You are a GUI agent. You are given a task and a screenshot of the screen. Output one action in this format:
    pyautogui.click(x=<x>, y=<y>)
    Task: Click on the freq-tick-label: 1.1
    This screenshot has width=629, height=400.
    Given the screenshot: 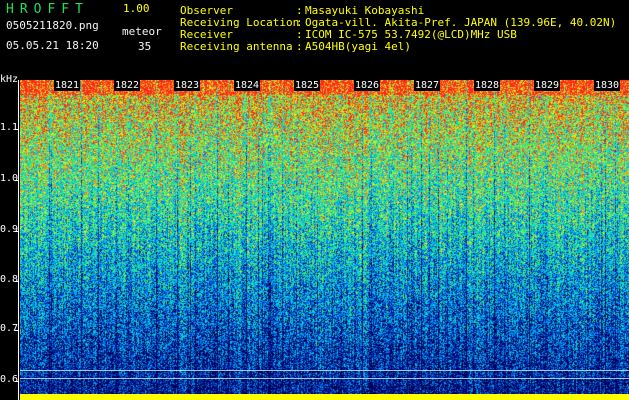 What is the action you would take?
    pyautogui.click(x=9, y=127)
    